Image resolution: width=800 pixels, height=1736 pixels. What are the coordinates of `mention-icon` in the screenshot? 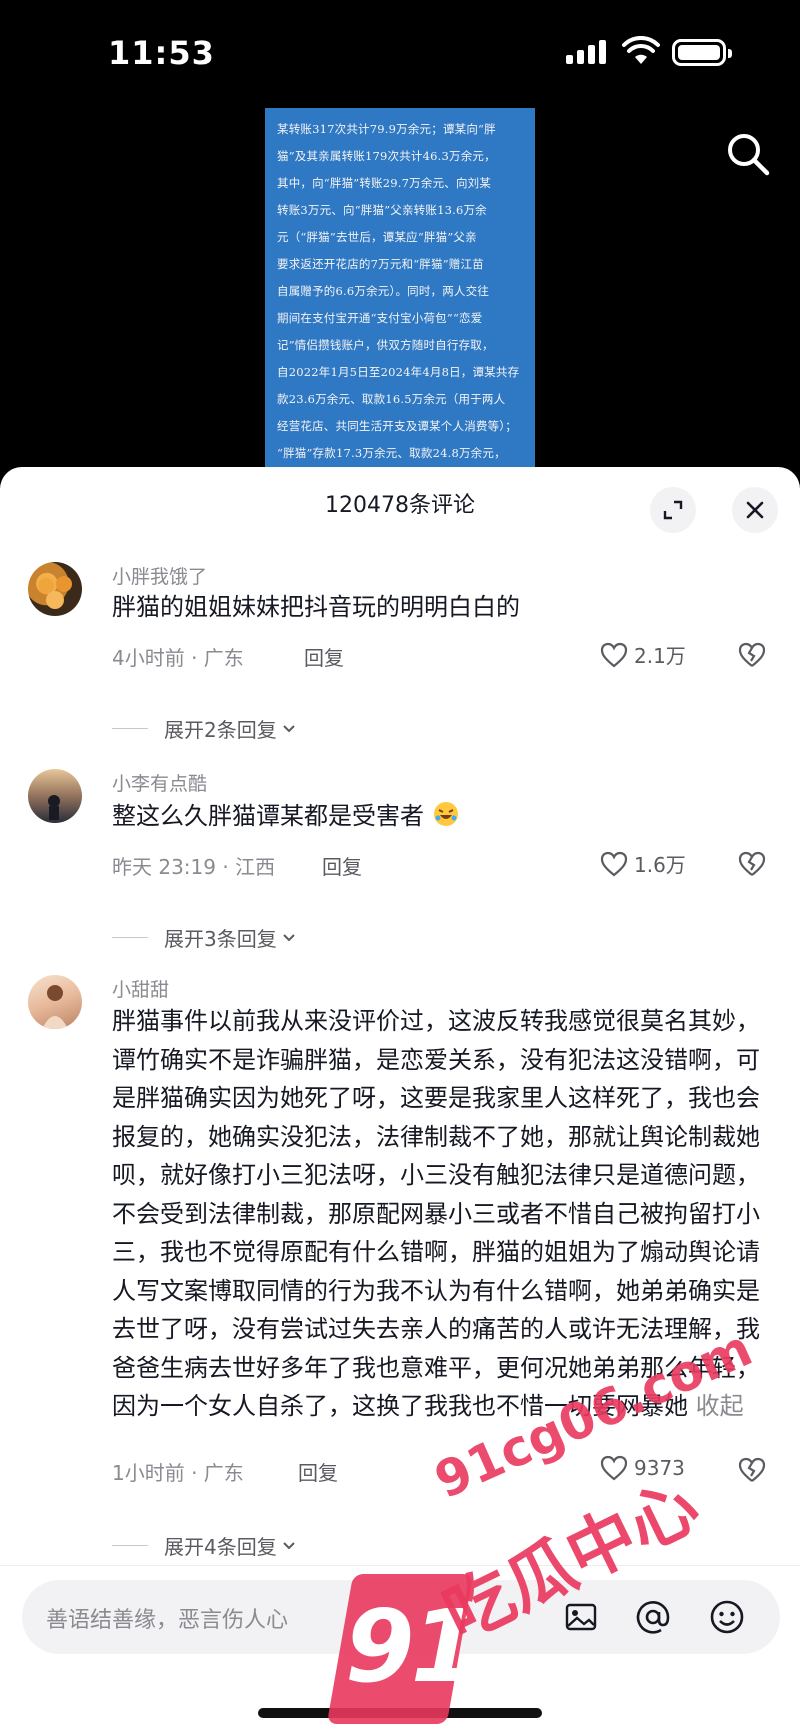 It's located at (653, 1617).